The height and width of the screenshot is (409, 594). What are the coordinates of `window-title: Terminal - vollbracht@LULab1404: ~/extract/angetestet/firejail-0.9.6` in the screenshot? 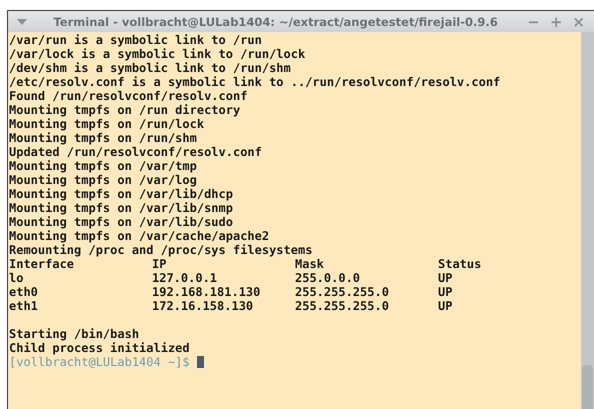 It's located at (275, 21).